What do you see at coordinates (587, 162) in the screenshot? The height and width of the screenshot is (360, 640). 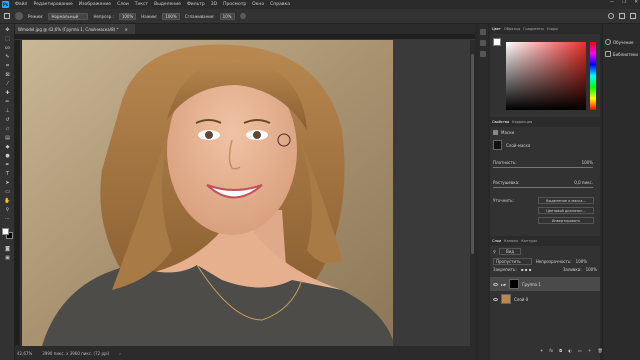 I see `density-value: 100%` at bounding box center [587, 162].